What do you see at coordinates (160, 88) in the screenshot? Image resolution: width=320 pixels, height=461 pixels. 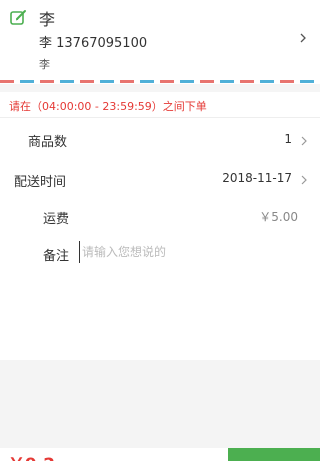 I see `section-gap` at bounding box center [160, 88].